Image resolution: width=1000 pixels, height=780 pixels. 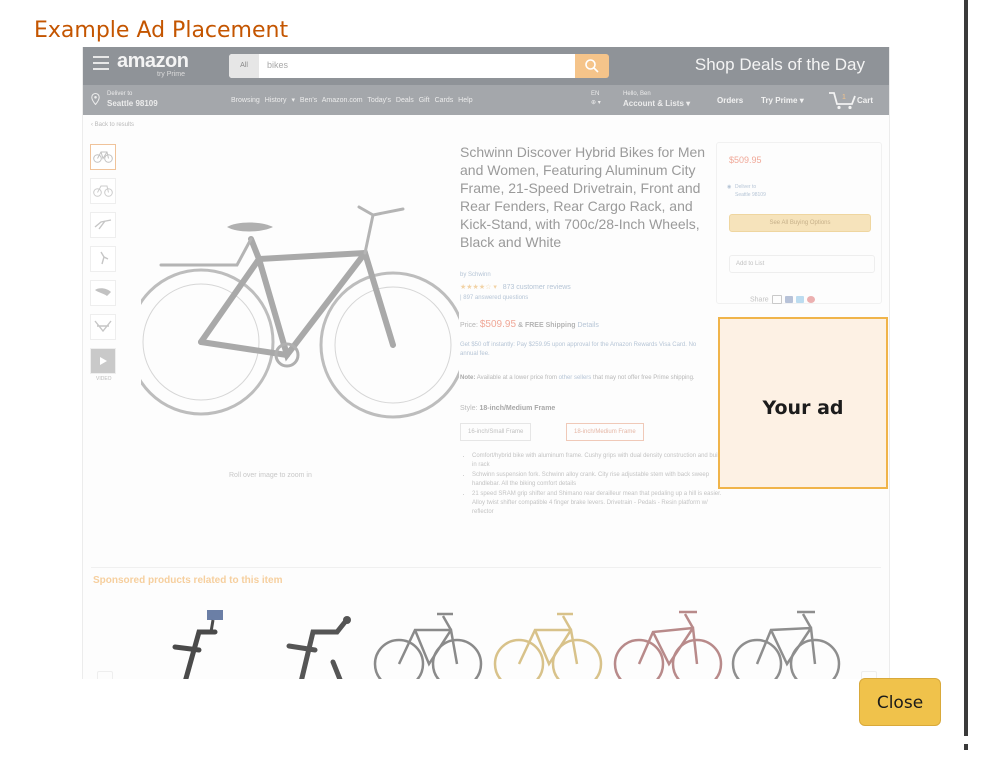 I want to click on cart-icon: 1, so click(x=842, y=101).